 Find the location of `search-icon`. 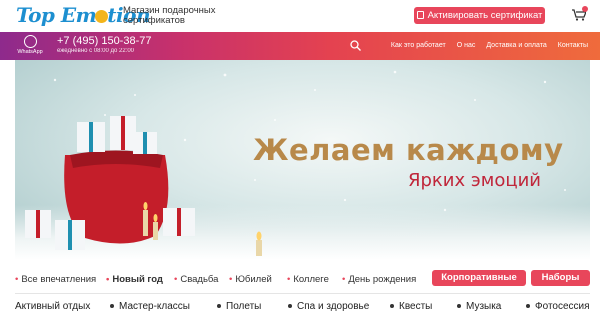

search-icon is located at coordinates (355, 45).